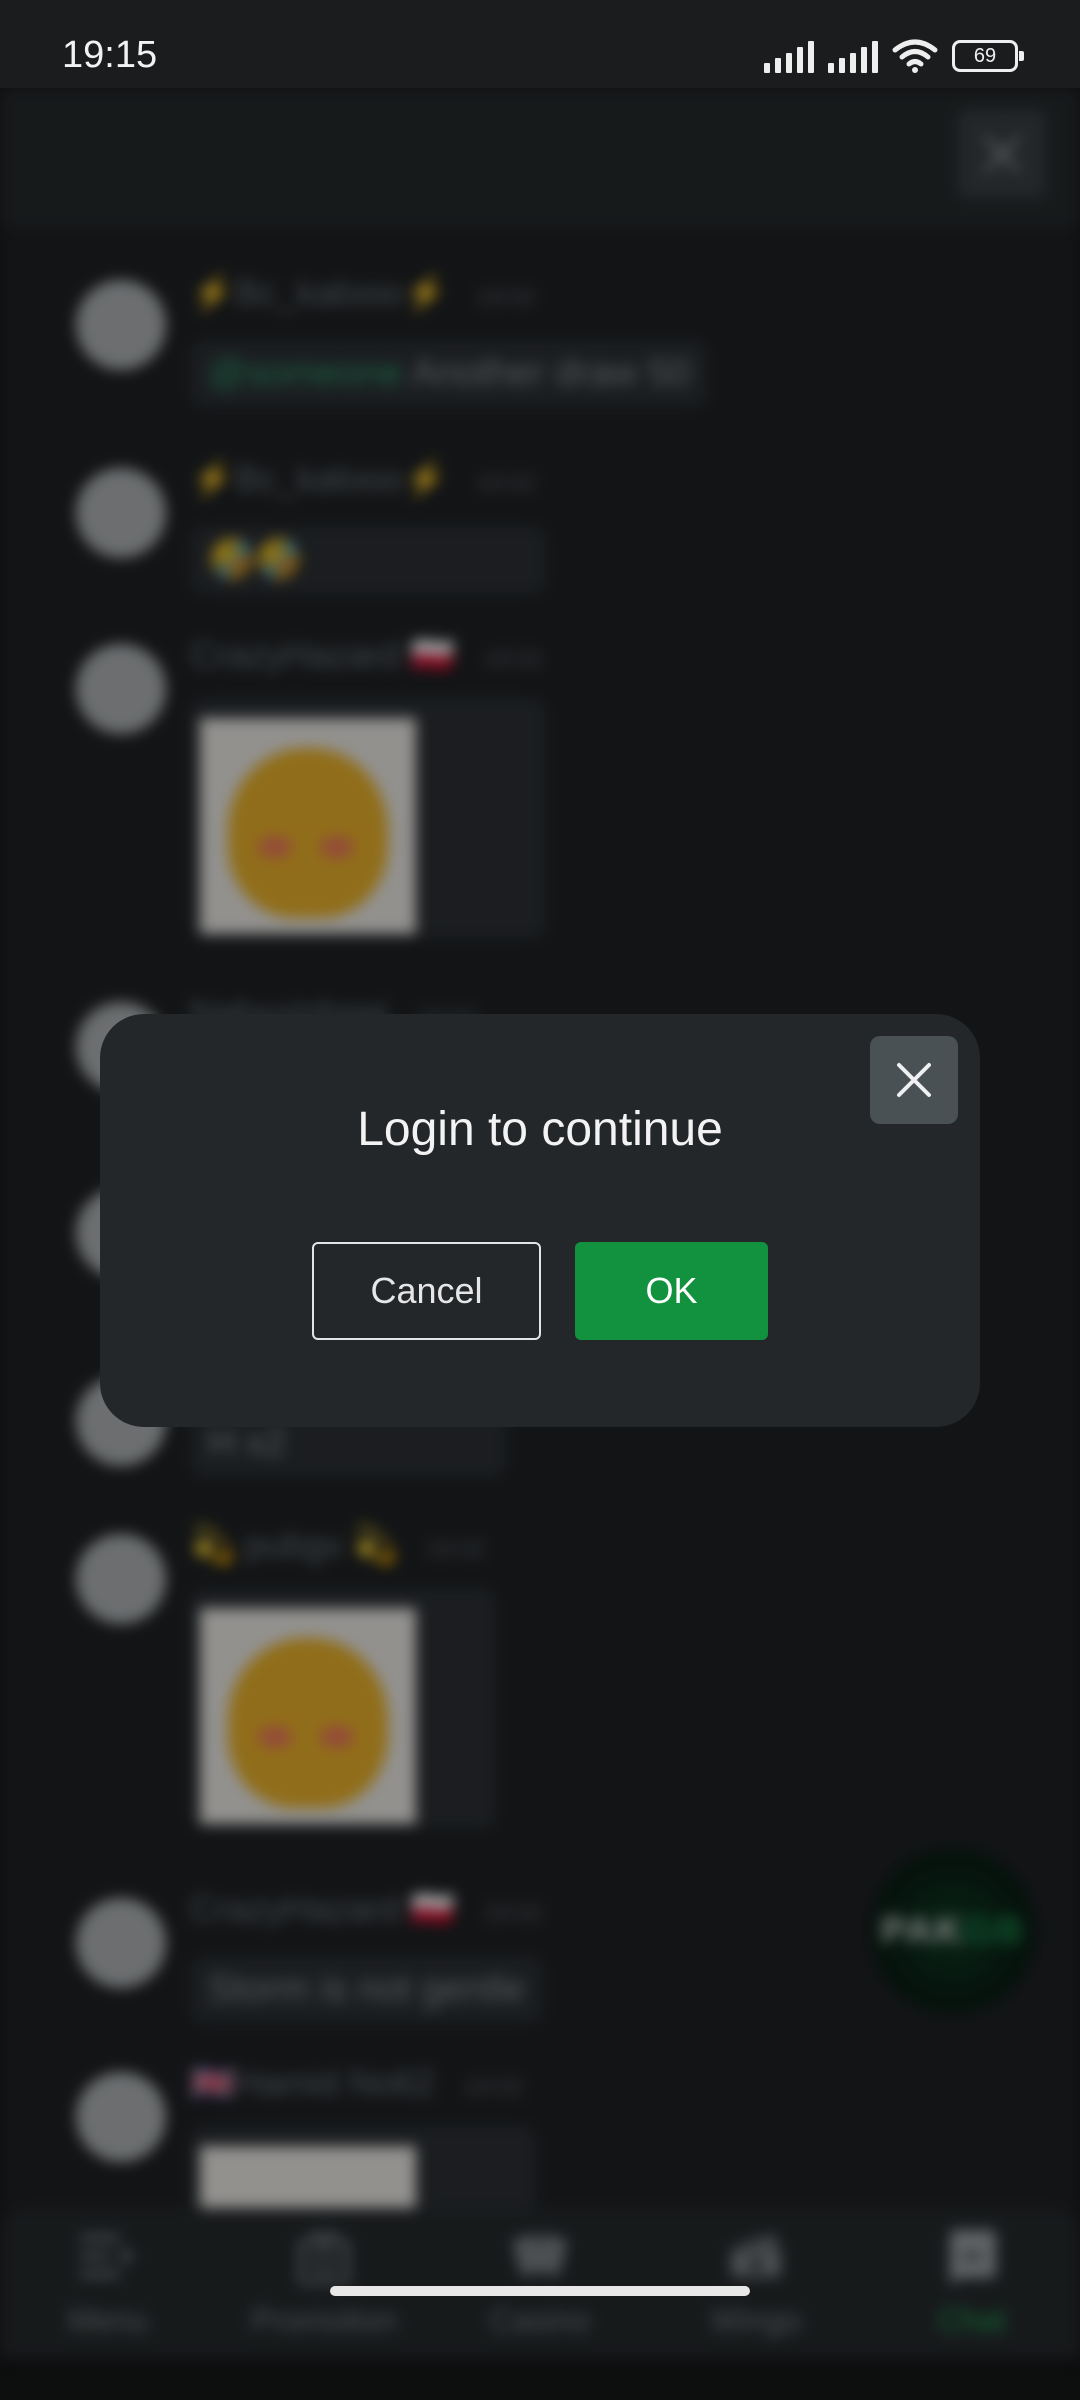 The height and width of the screenshot is (2400, 1080). Describe the element at coordinates (540, 1129) in the screenshot. I see `dialog-title: Login to continue` at that location.